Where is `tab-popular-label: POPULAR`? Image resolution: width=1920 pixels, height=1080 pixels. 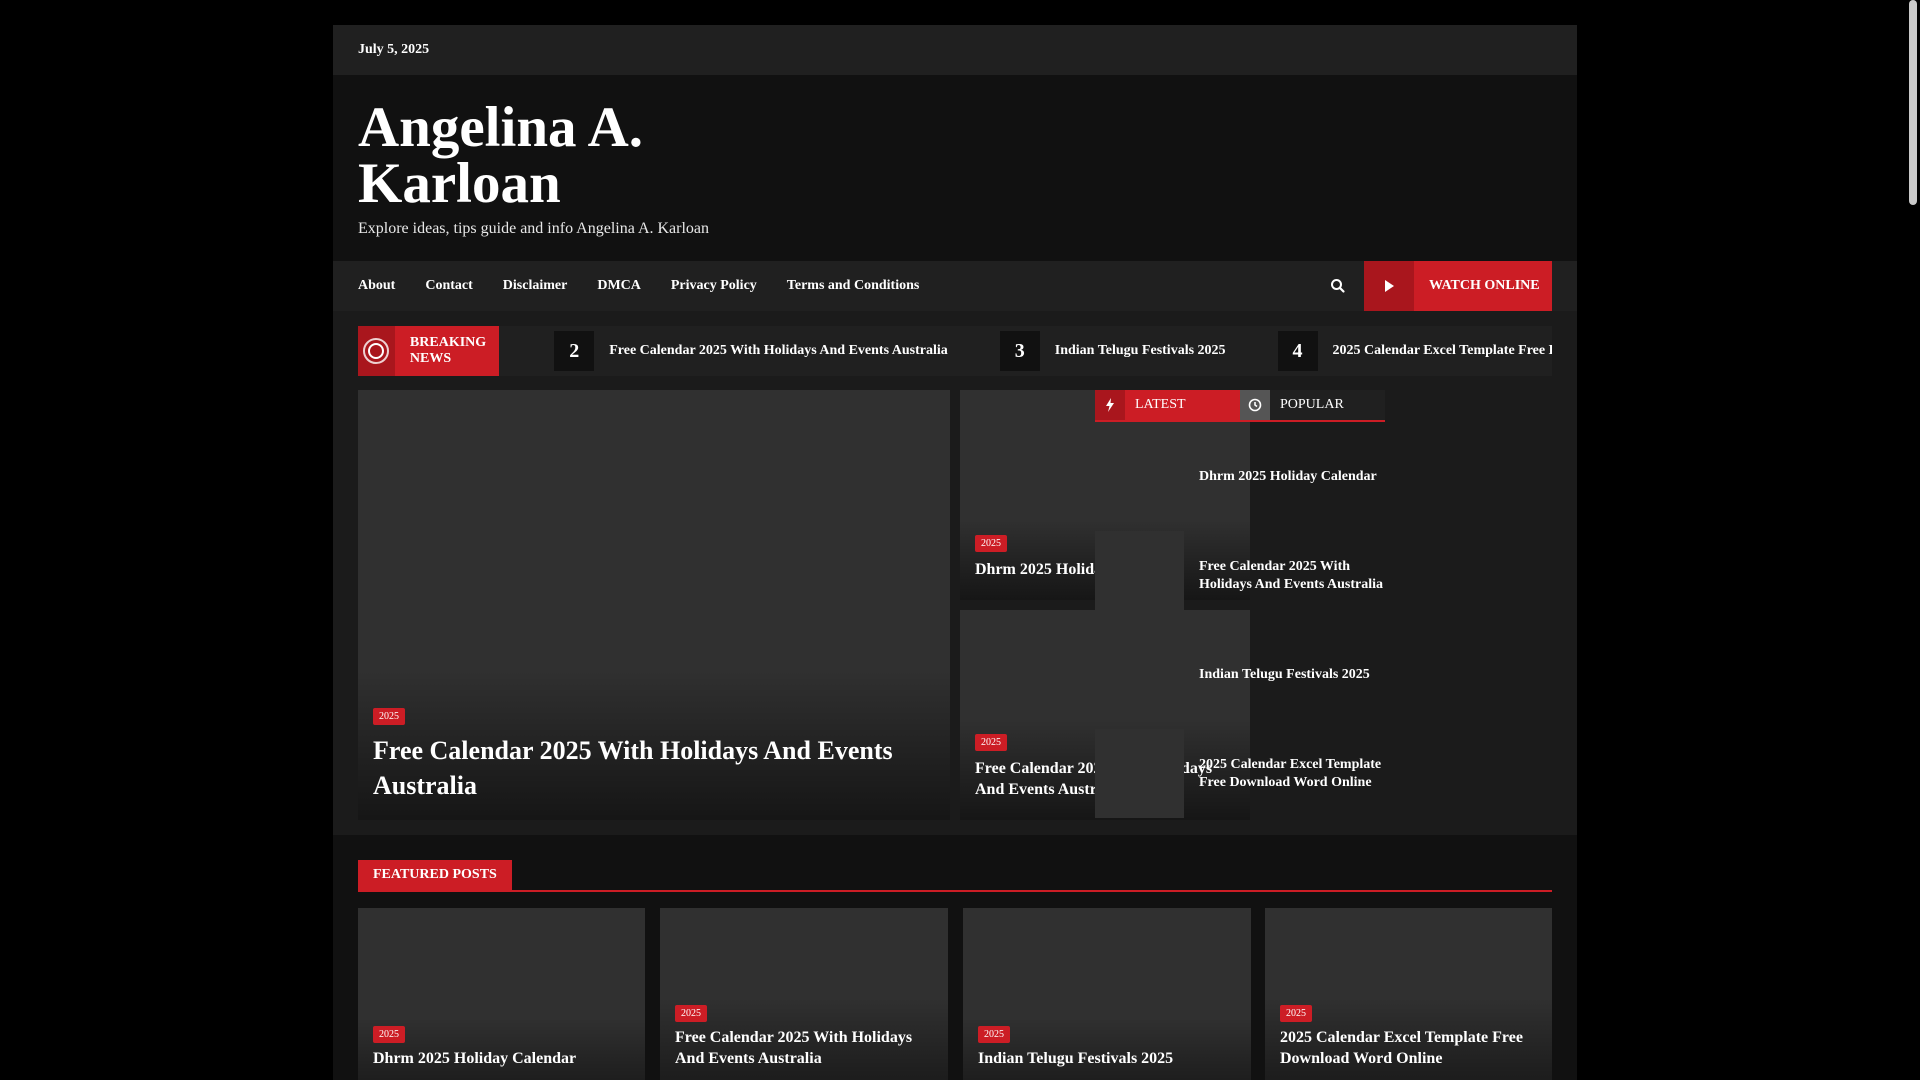
tab-popular-label: POPULAR is located at coordinates (1312, 404).